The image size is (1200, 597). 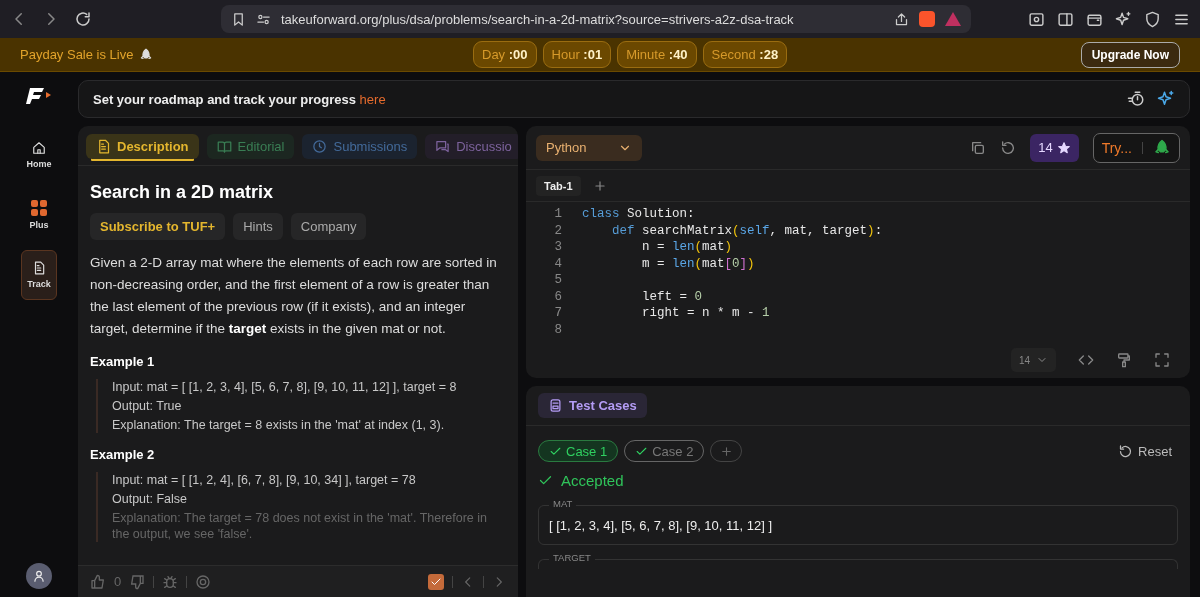 I want to click on paint-roller-icon, so click(x=1124, y=360).